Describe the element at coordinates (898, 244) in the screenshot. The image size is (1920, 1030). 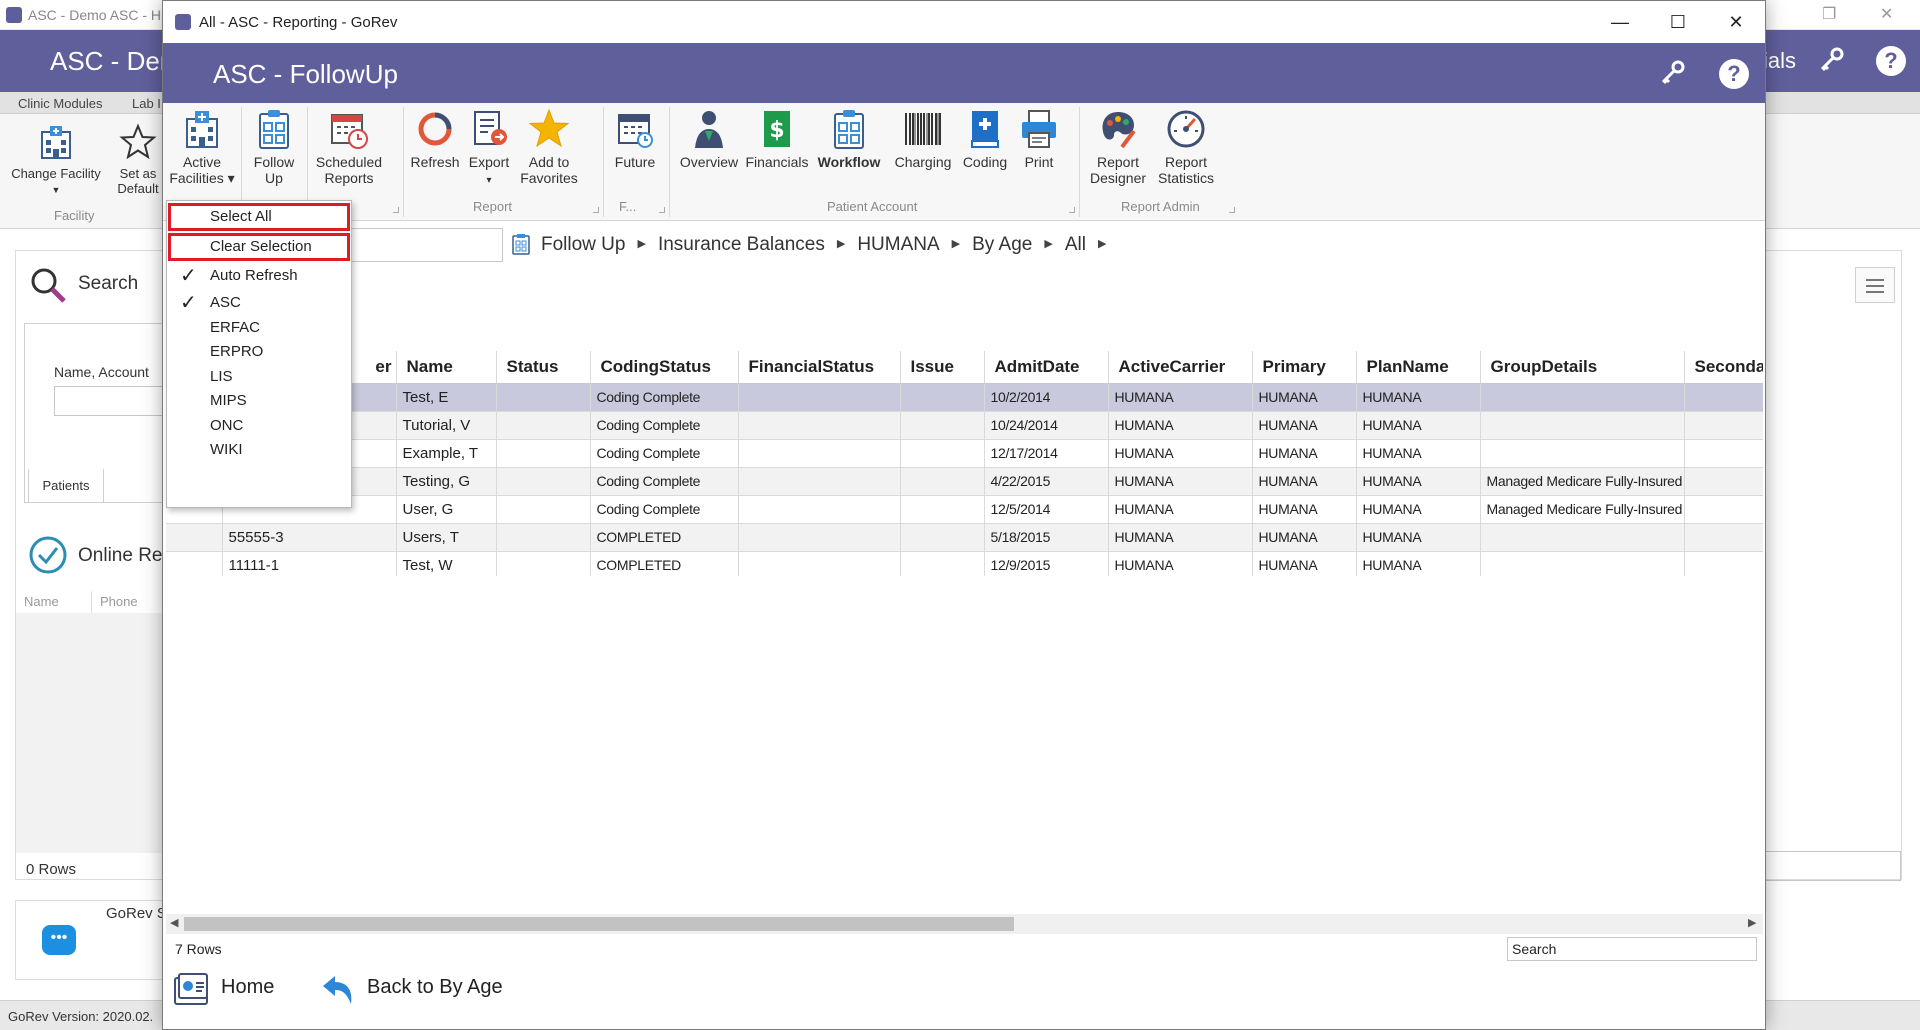
I see `breadcrumb-humana: HUMANA` at that location.